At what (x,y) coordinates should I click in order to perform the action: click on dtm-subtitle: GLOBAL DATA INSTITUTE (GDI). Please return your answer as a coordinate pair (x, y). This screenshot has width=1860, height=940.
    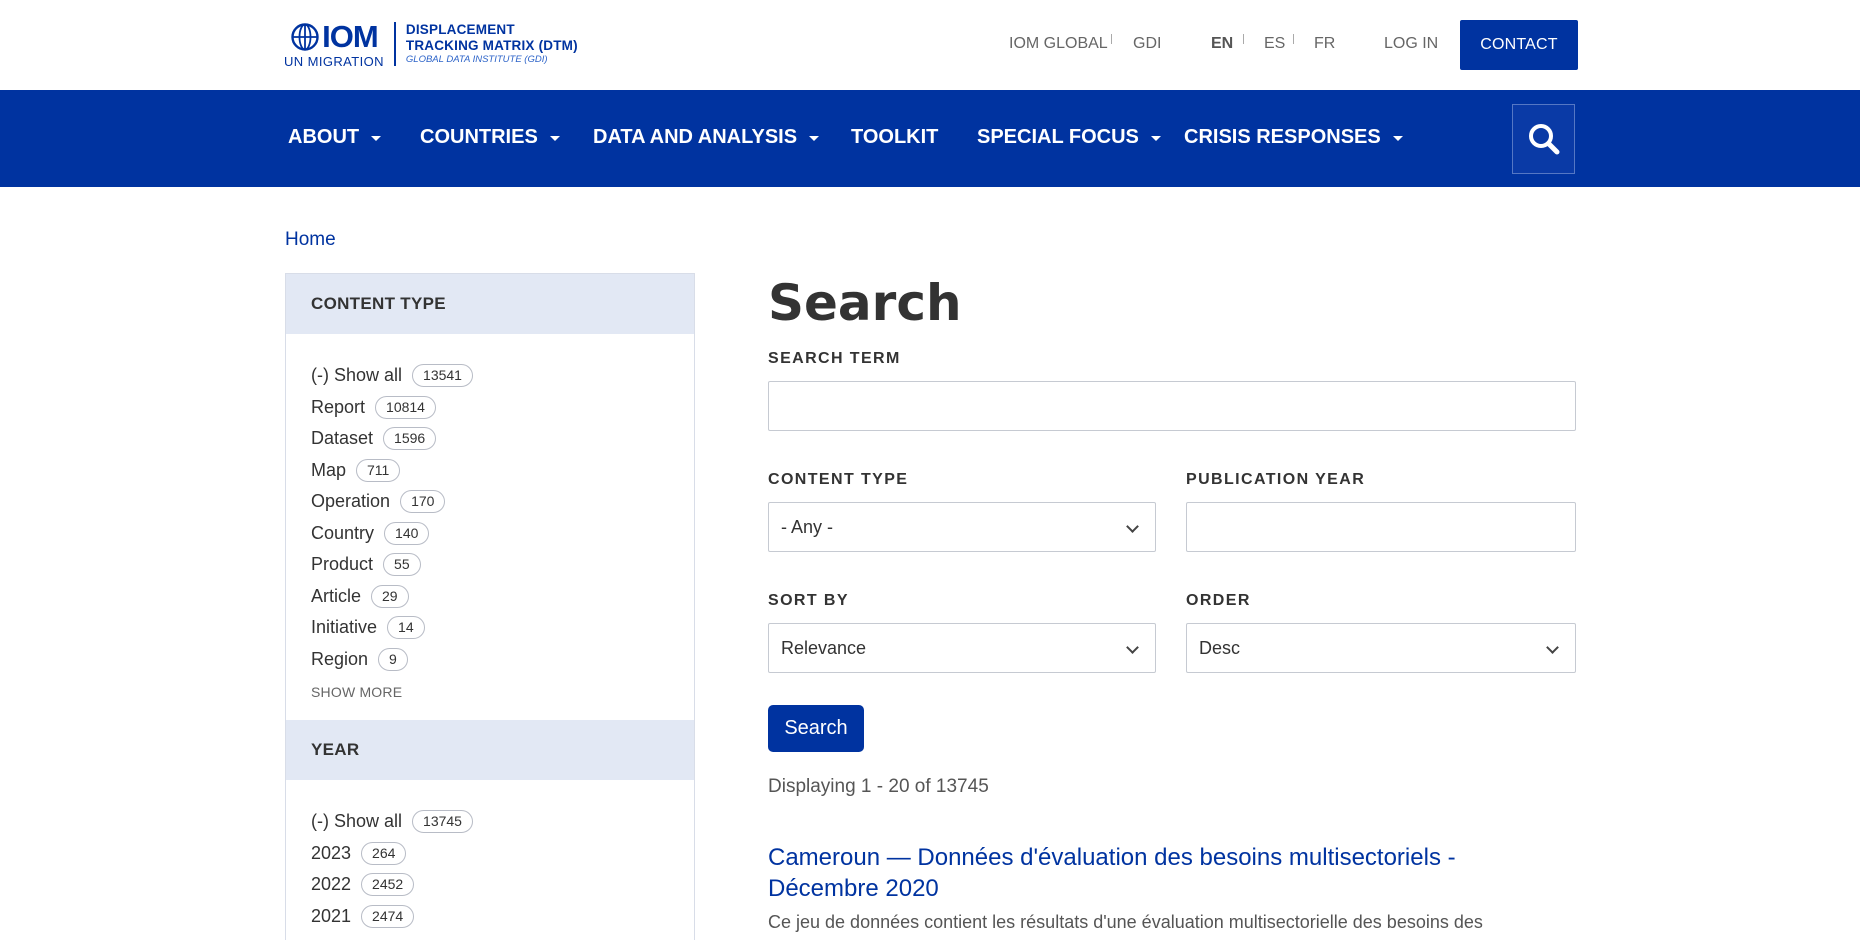
    Looking at the image, I should click on (476, 59).